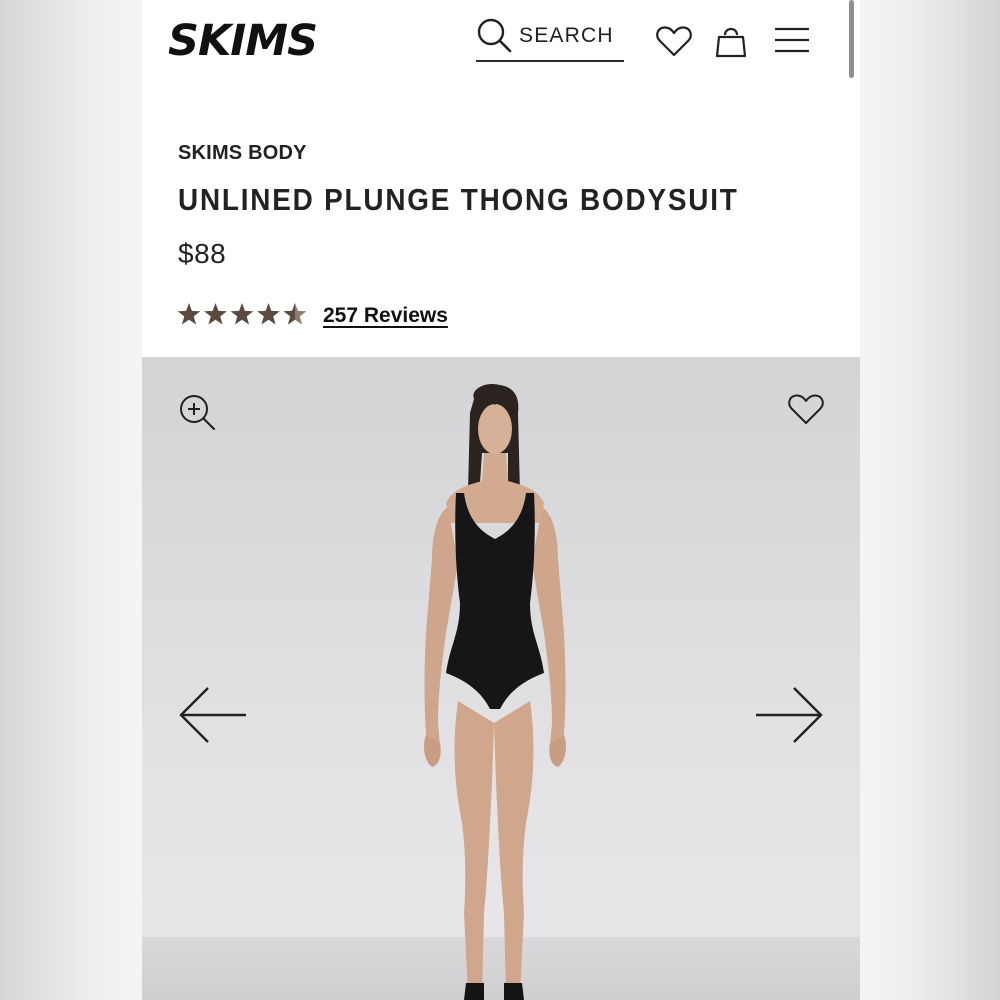  I want to click on wishlist-heart-icon, so click(806, 411).